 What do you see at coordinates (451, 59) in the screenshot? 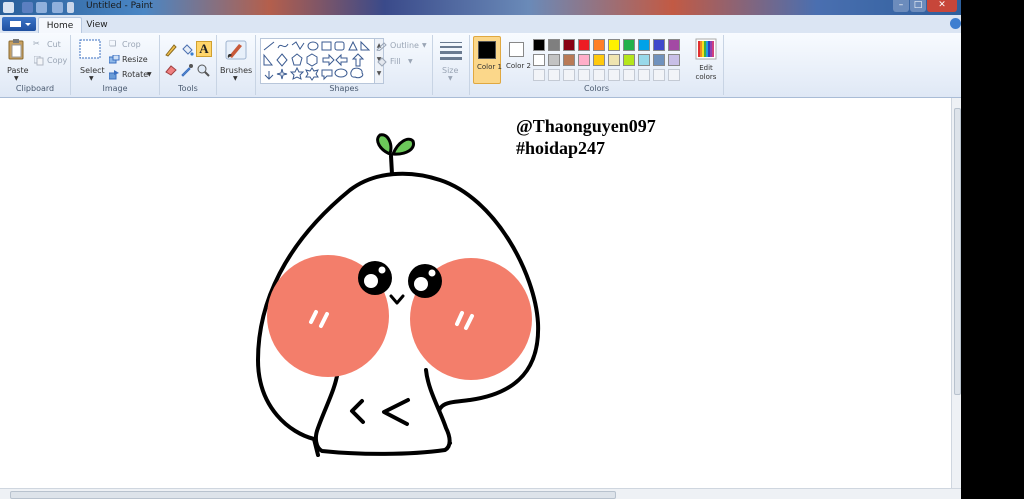
I see `size-button: Size ▼` at bounding box center [451, 59].